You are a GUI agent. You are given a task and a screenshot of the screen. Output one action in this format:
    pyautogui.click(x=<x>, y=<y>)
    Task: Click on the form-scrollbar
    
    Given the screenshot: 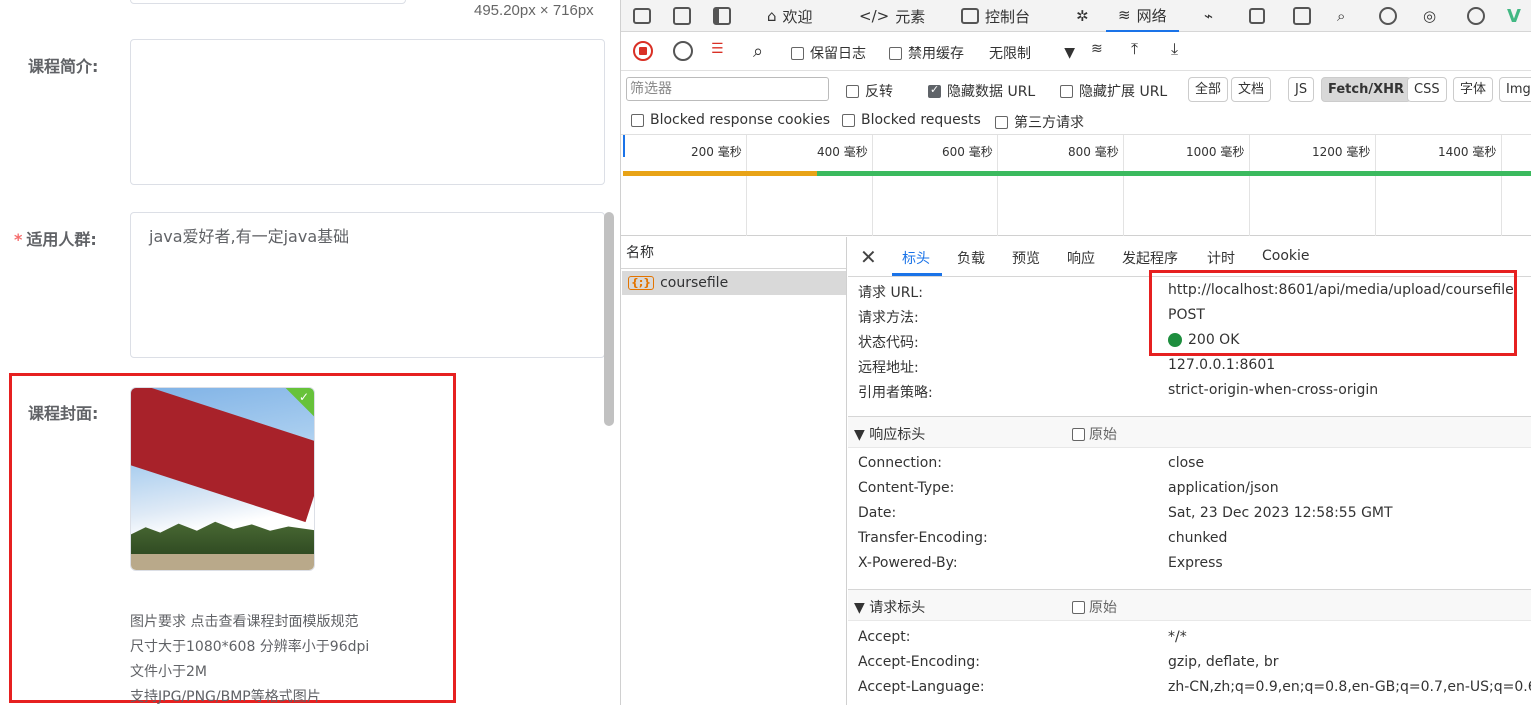 What is the action you would take?
    pyautogui.click(x=609, y=319)
    